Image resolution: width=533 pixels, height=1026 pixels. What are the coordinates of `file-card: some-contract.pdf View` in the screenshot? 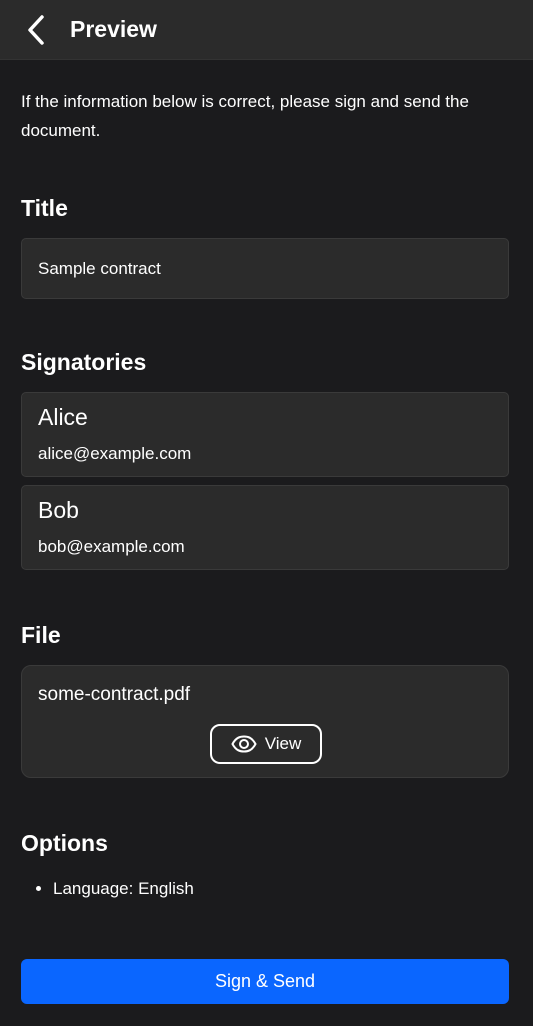 It's located at (265, 721).